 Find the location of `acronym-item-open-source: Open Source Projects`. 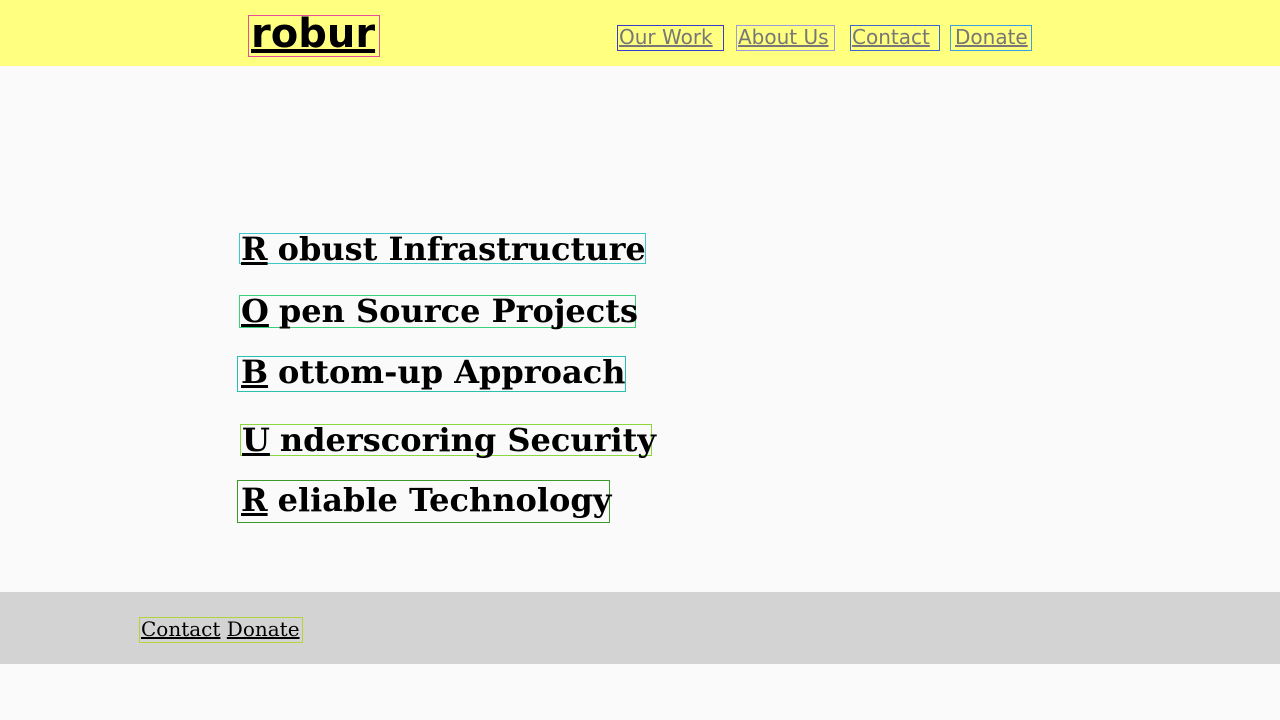

acronym-item-open-source: Open Source Projects is located at coordinates (439, 311).